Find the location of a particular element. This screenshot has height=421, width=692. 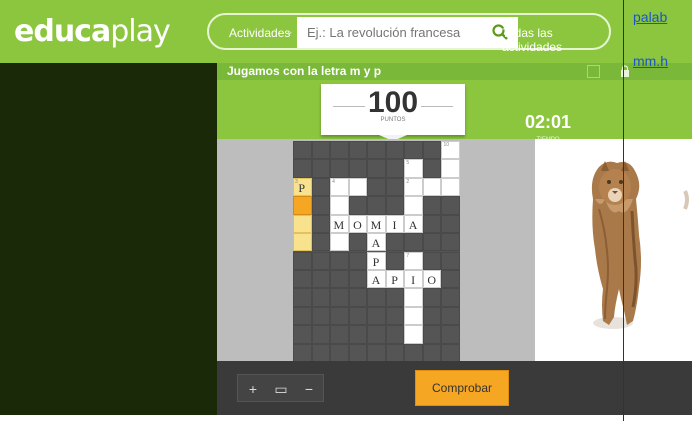

cell-letter: P is located at coordinates (376, 261).